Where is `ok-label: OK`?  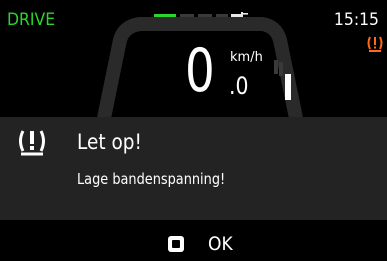 ok-label: OK is located at coordinates (220, 244).